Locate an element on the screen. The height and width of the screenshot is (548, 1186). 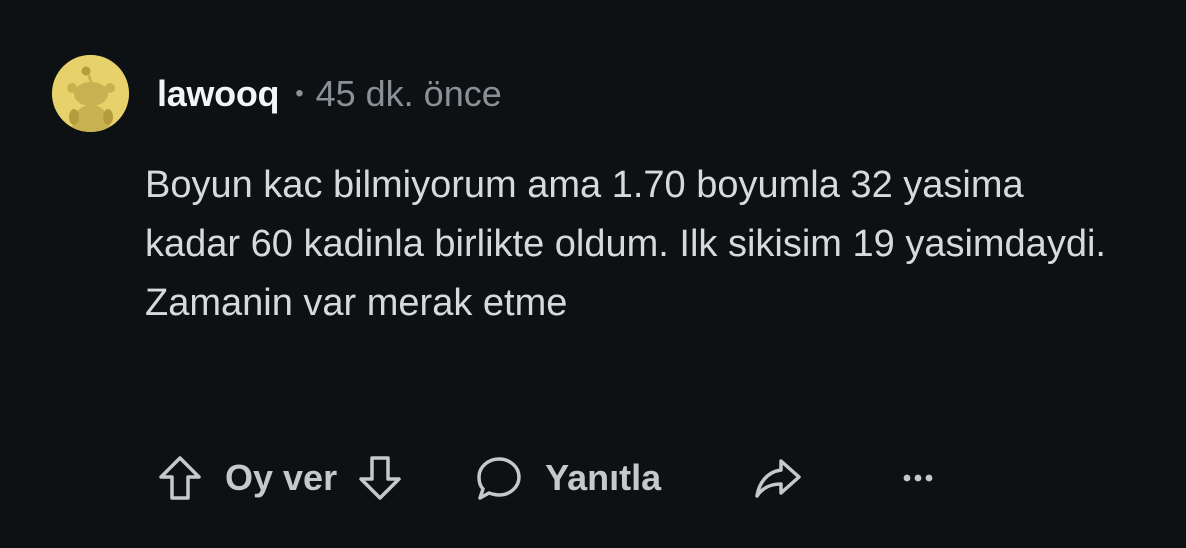
comment-meta: lawooq • 45 dk. önce is located at coordinates (329, 94).